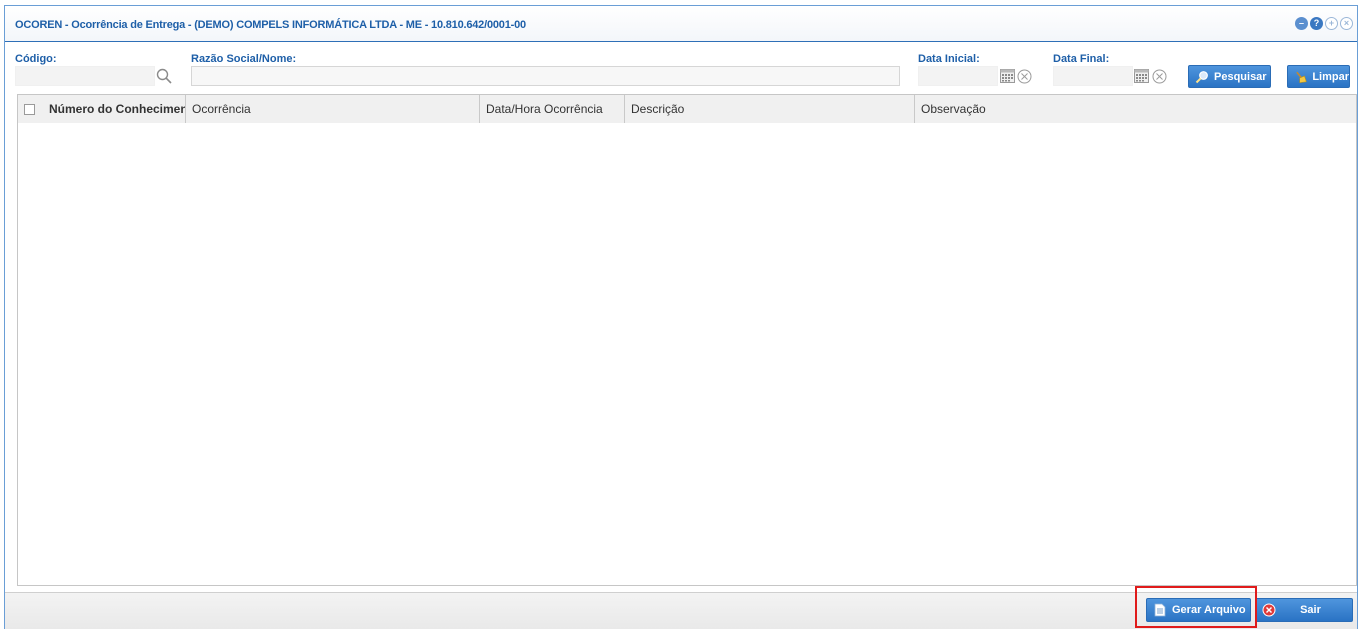  I want to click on exit-icon, so click(1269, 610).